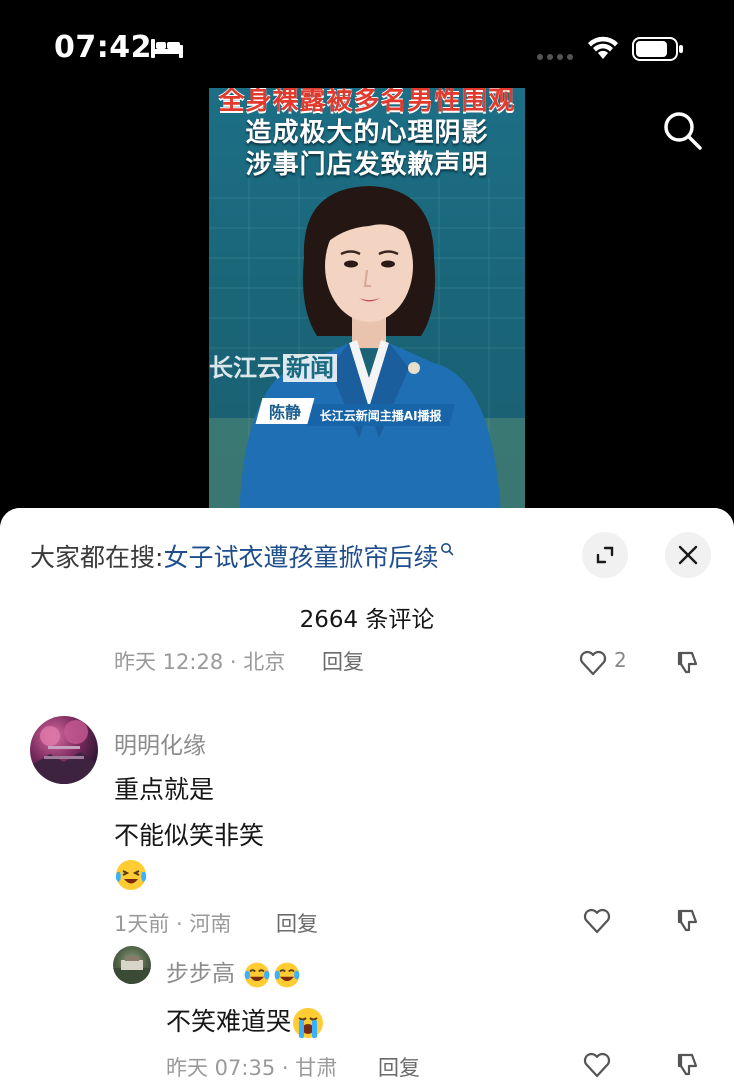 The image size is (734, 1080). Describe the element at coordinates (367, 620) in the screenshot. I see `comment-count: 2664 条评论` at that location.